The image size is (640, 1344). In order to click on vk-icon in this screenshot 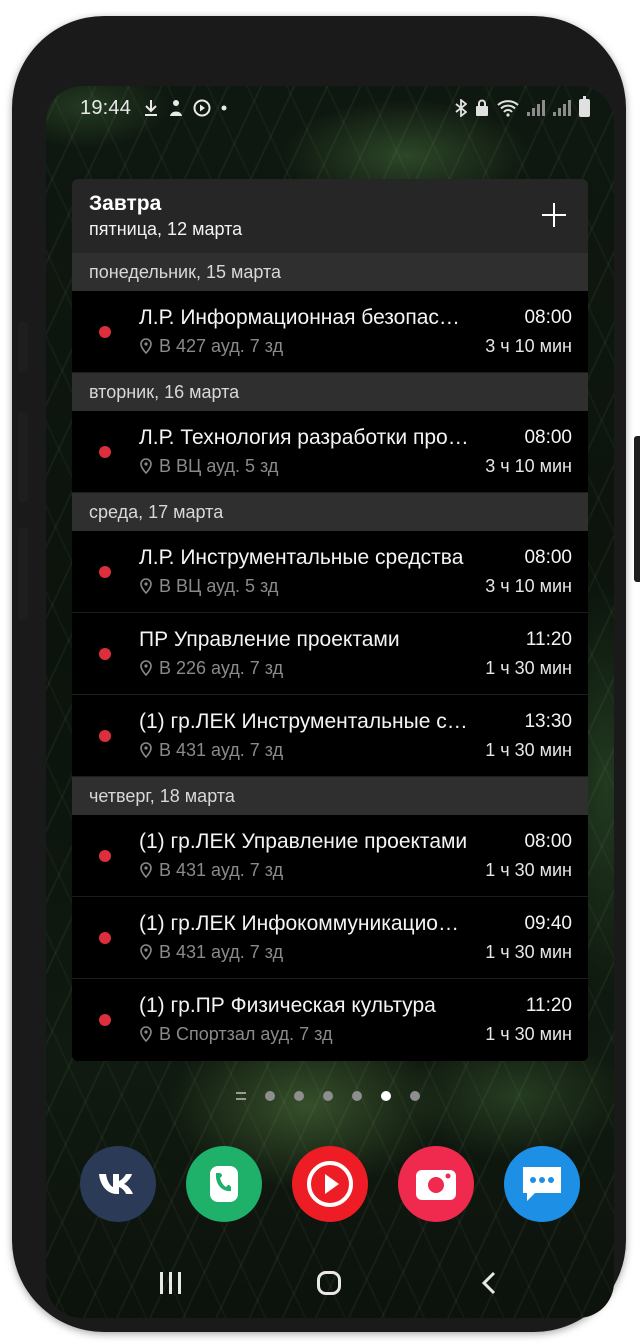, I will do `click(116, 1184)`.